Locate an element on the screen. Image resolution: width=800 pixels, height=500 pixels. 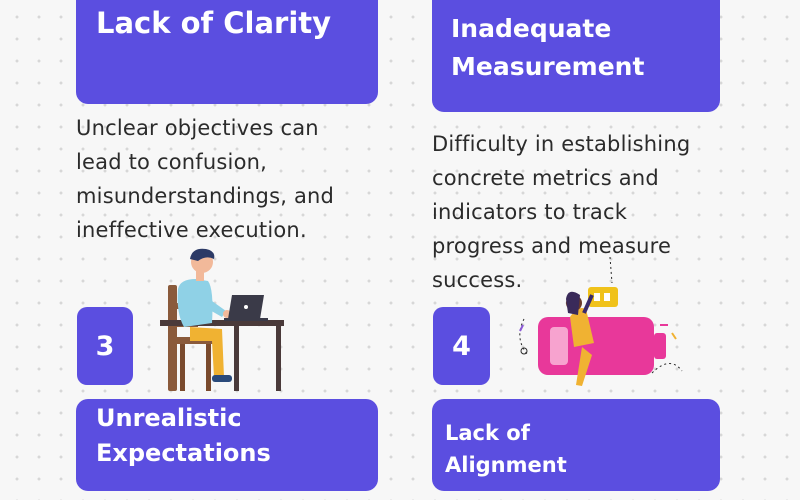
number-label: 4 is located at coordinates (461, 346).